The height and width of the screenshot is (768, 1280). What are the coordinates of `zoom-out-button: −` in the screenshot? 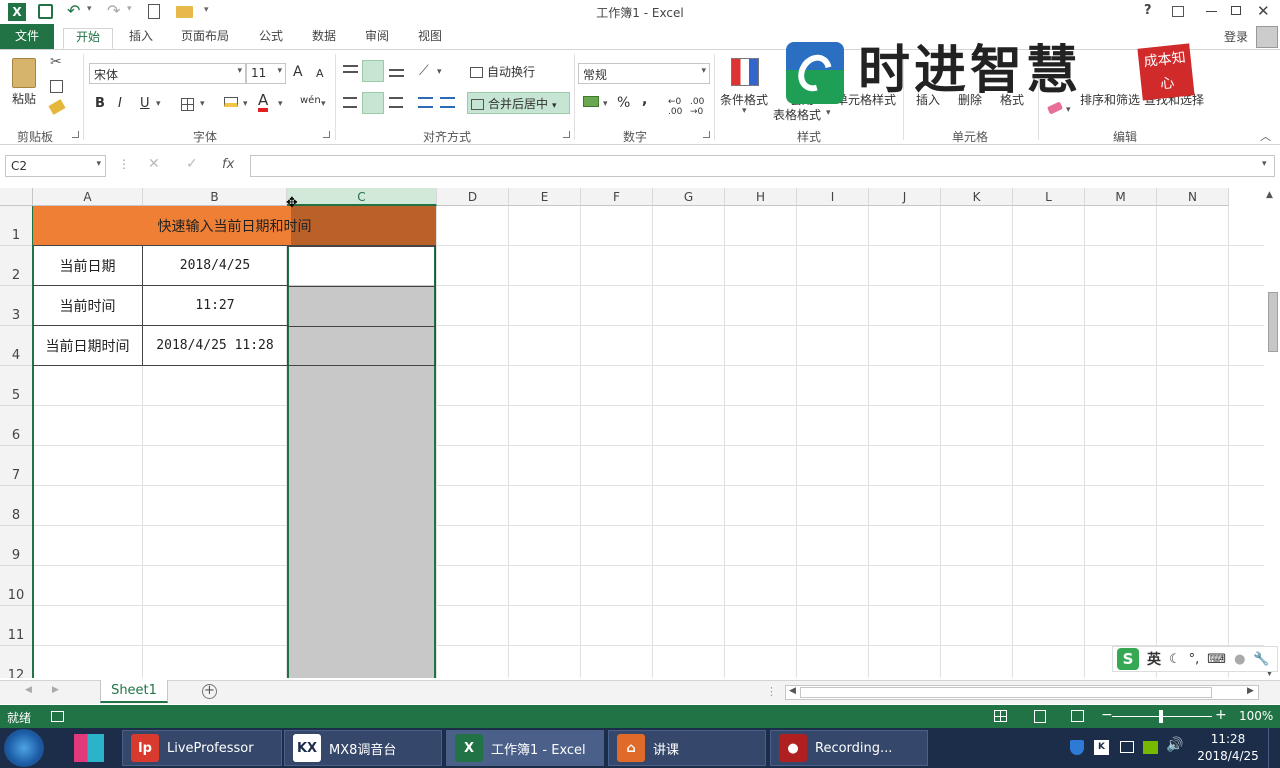 It's located at (1107, 715).